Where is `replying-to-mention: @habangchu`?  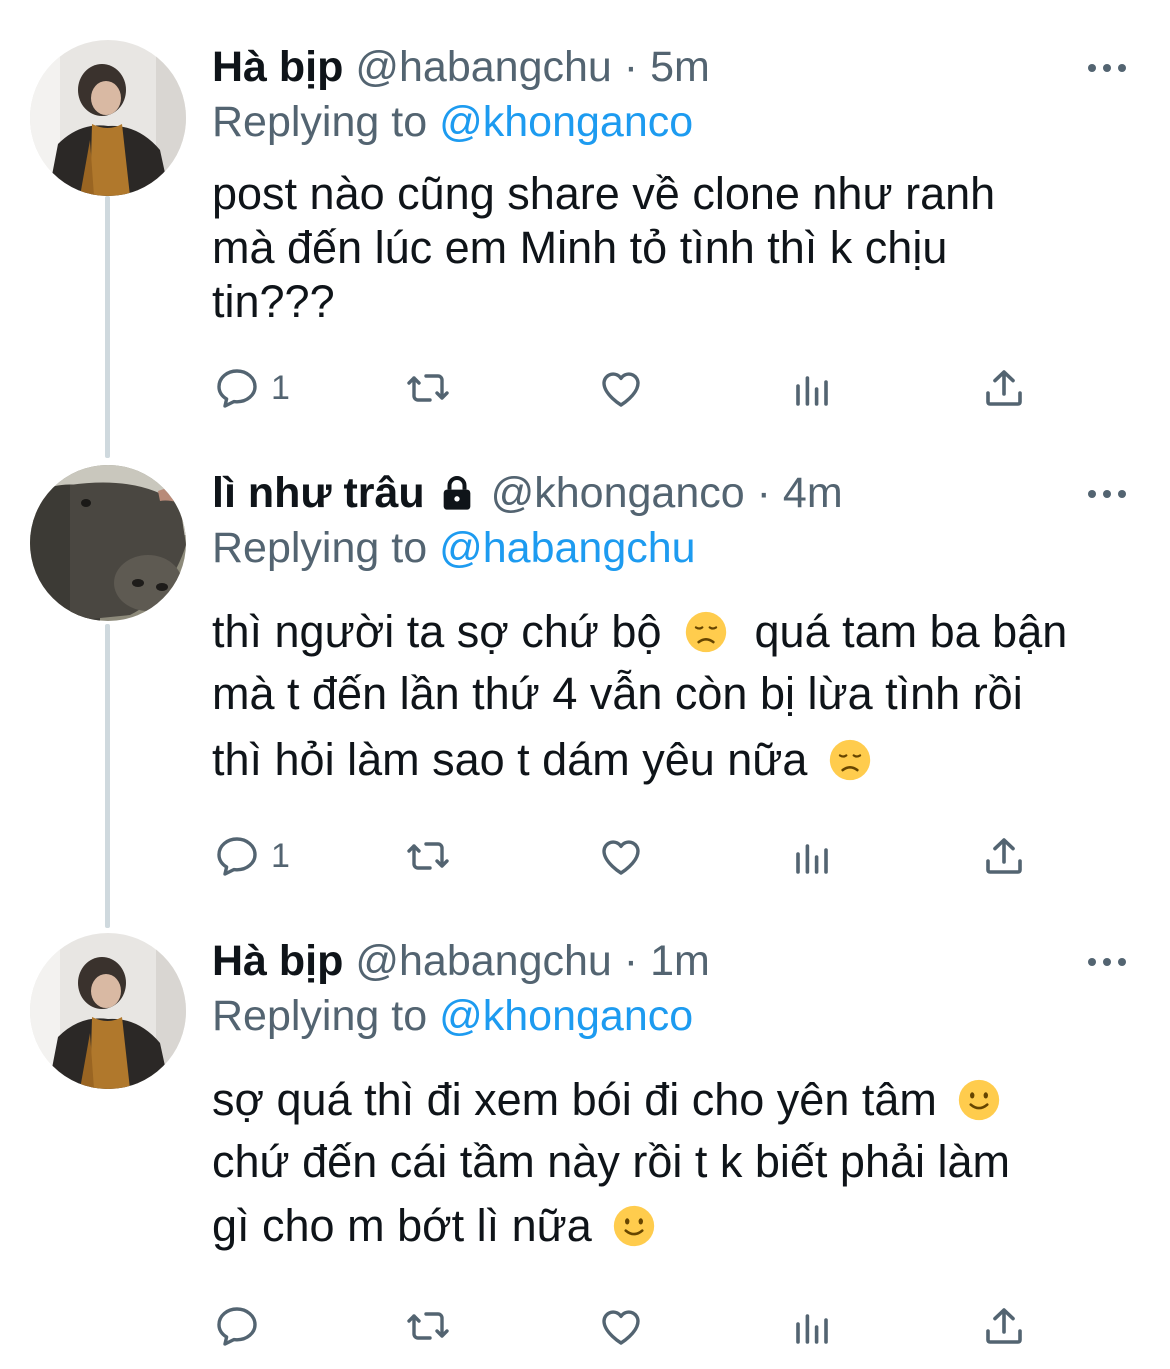 replying-to-mention: @habangchu is located at coordinates (567, 548).